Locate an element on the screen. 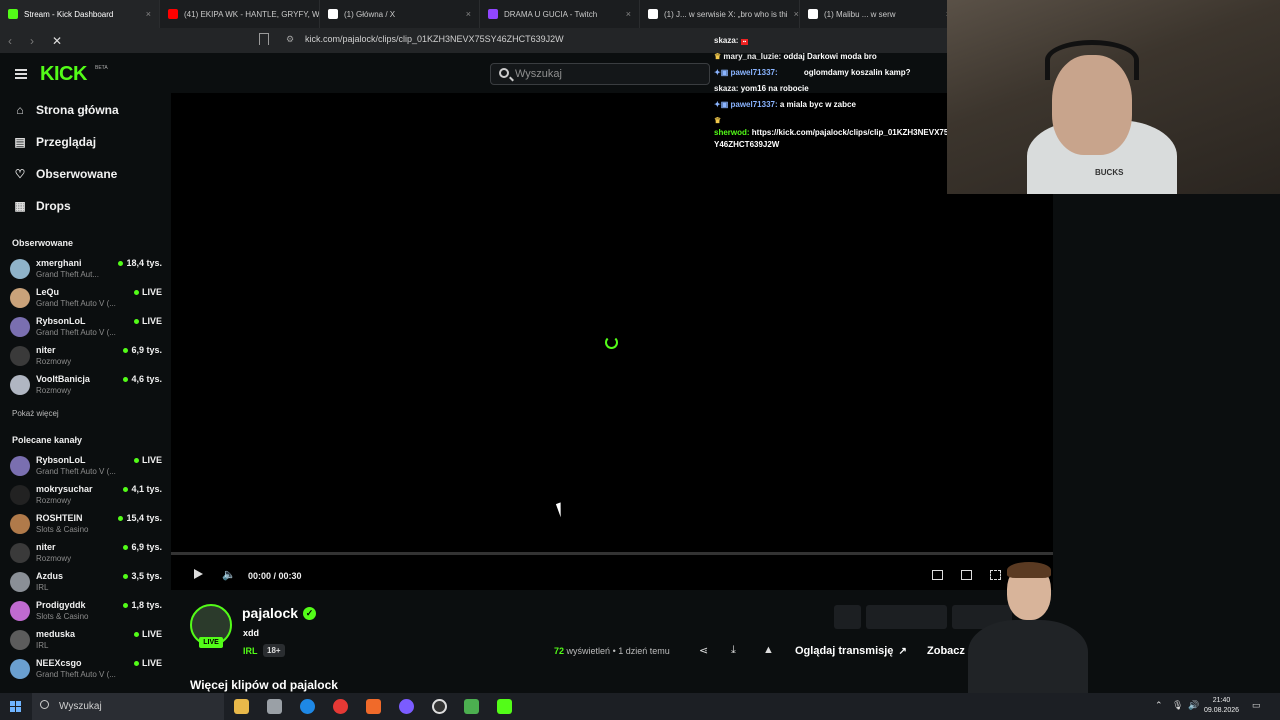  forward-icon: › is located at coordinates (32, 41).